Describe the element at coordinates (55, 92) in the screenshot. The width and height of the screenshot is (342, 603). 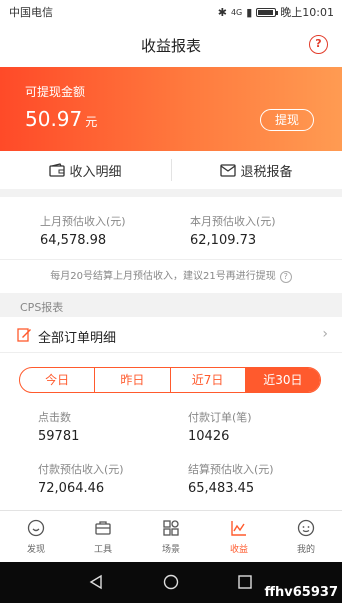
I see `balance-label: 可提现金额` at that location.